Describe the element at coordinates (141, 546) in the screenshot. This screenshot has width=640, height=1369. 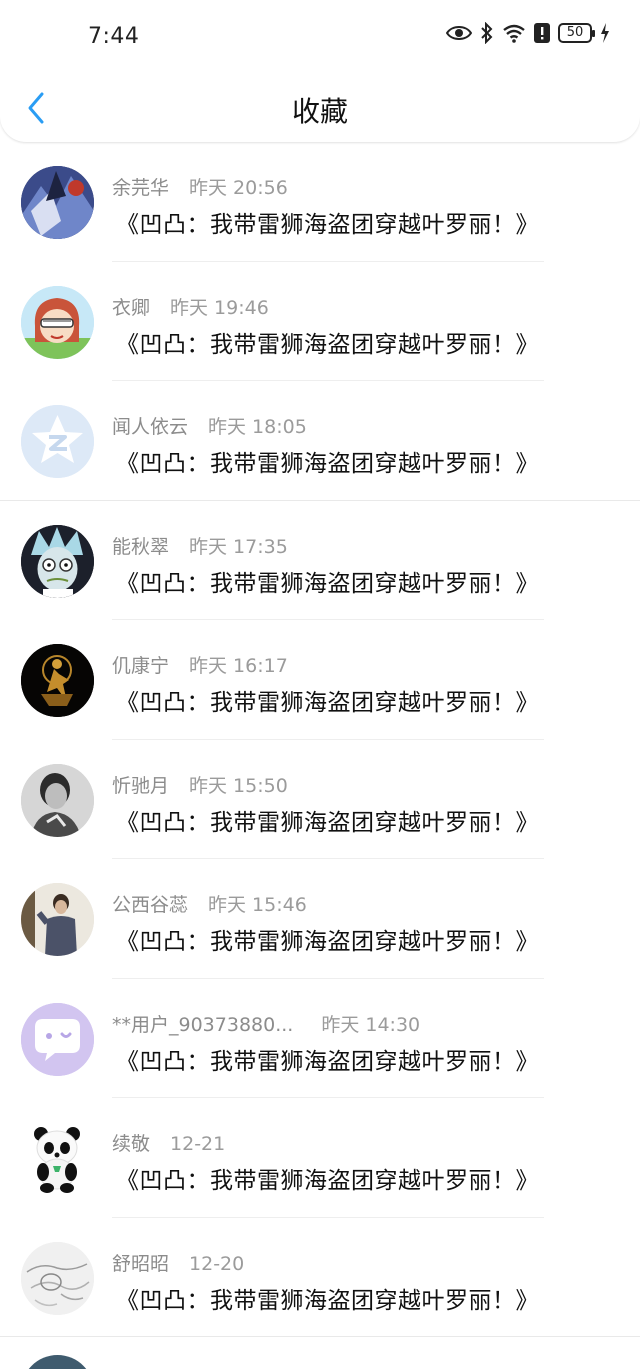
I see `user-name: 能秋翠` at that location.